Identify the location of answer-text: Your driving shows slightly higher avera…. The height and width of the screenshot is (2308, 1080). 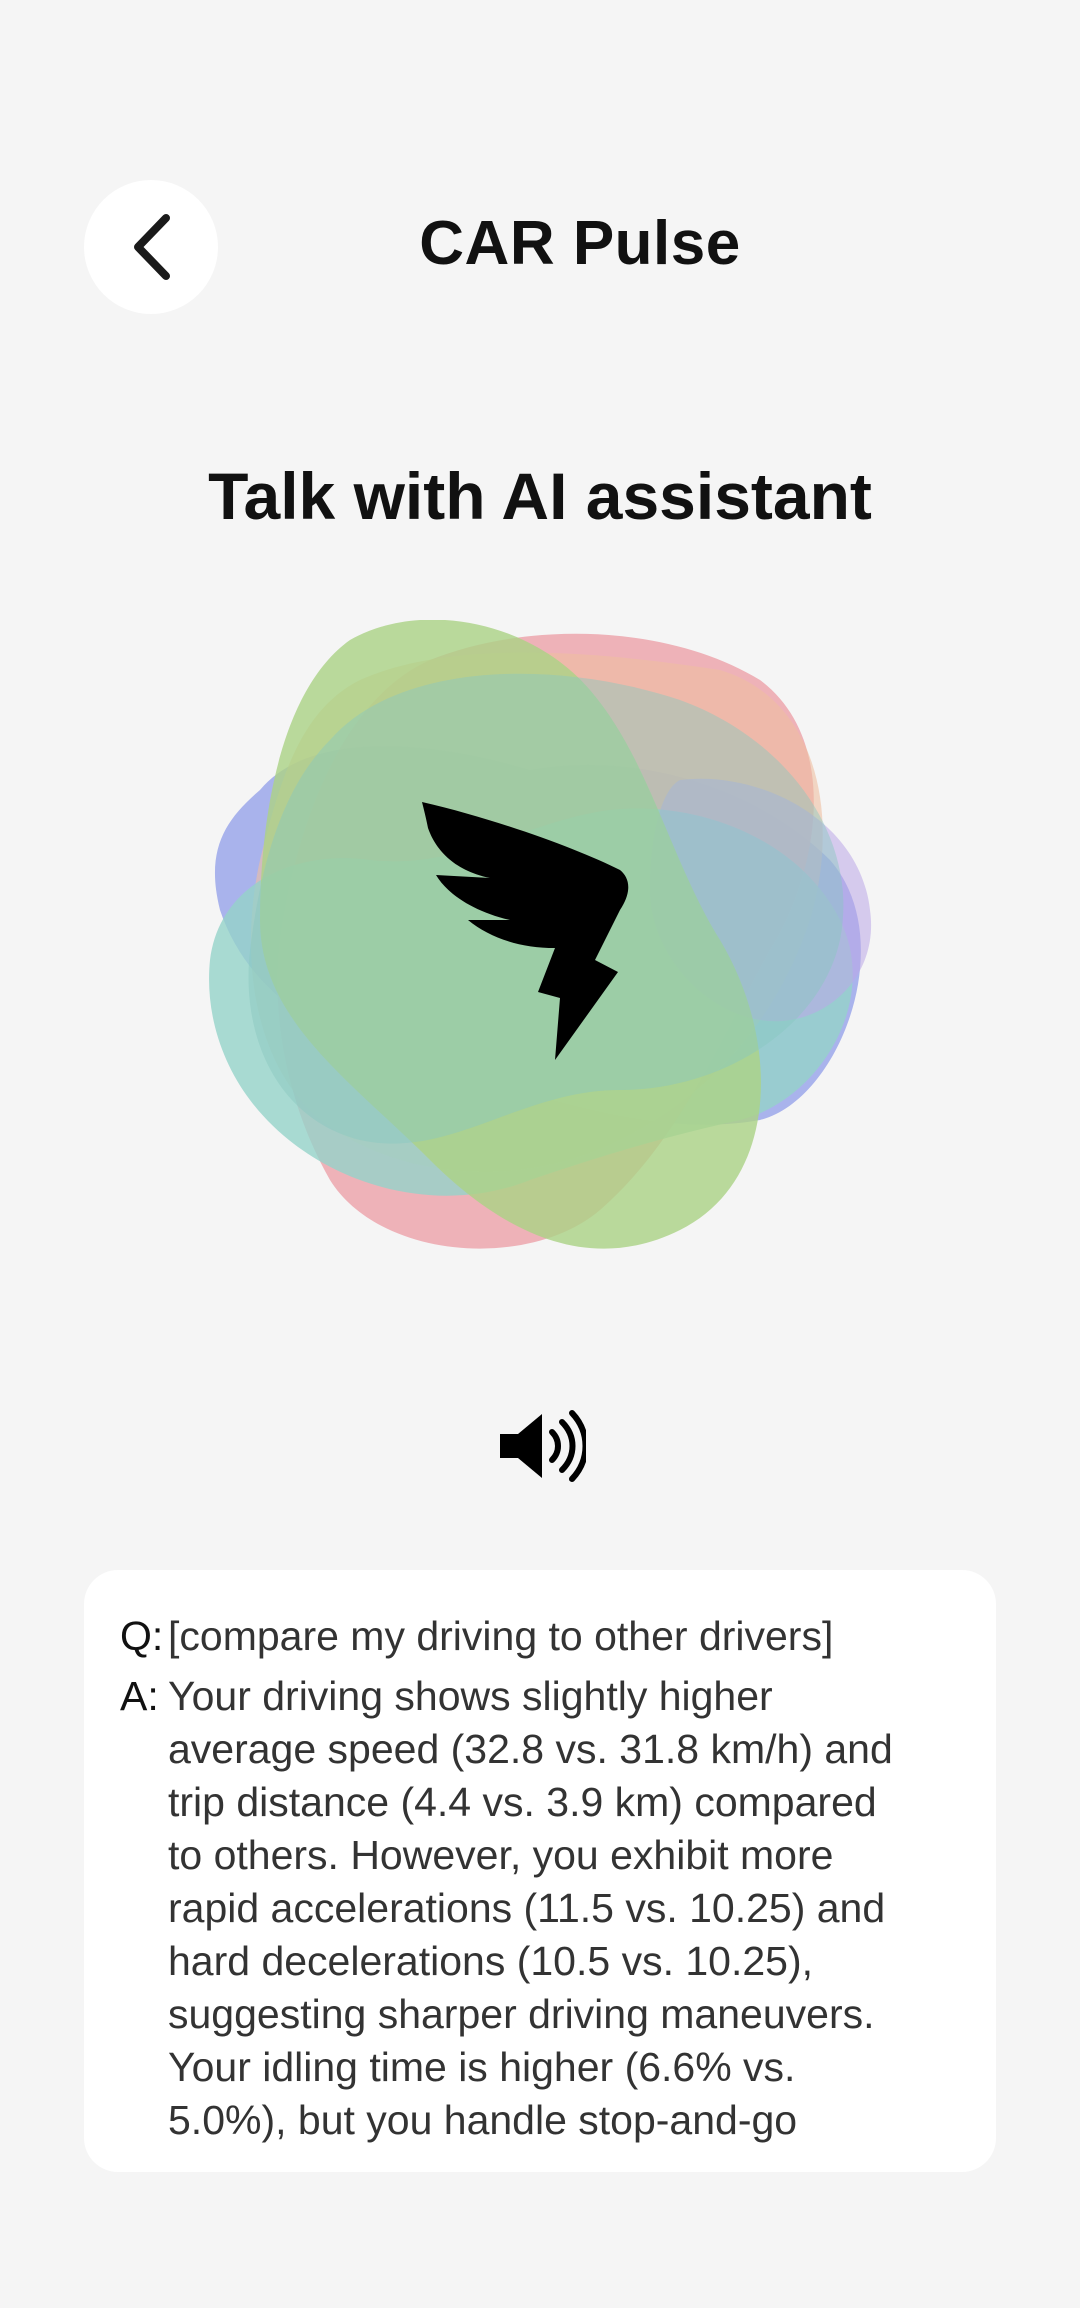
(530, 1908).